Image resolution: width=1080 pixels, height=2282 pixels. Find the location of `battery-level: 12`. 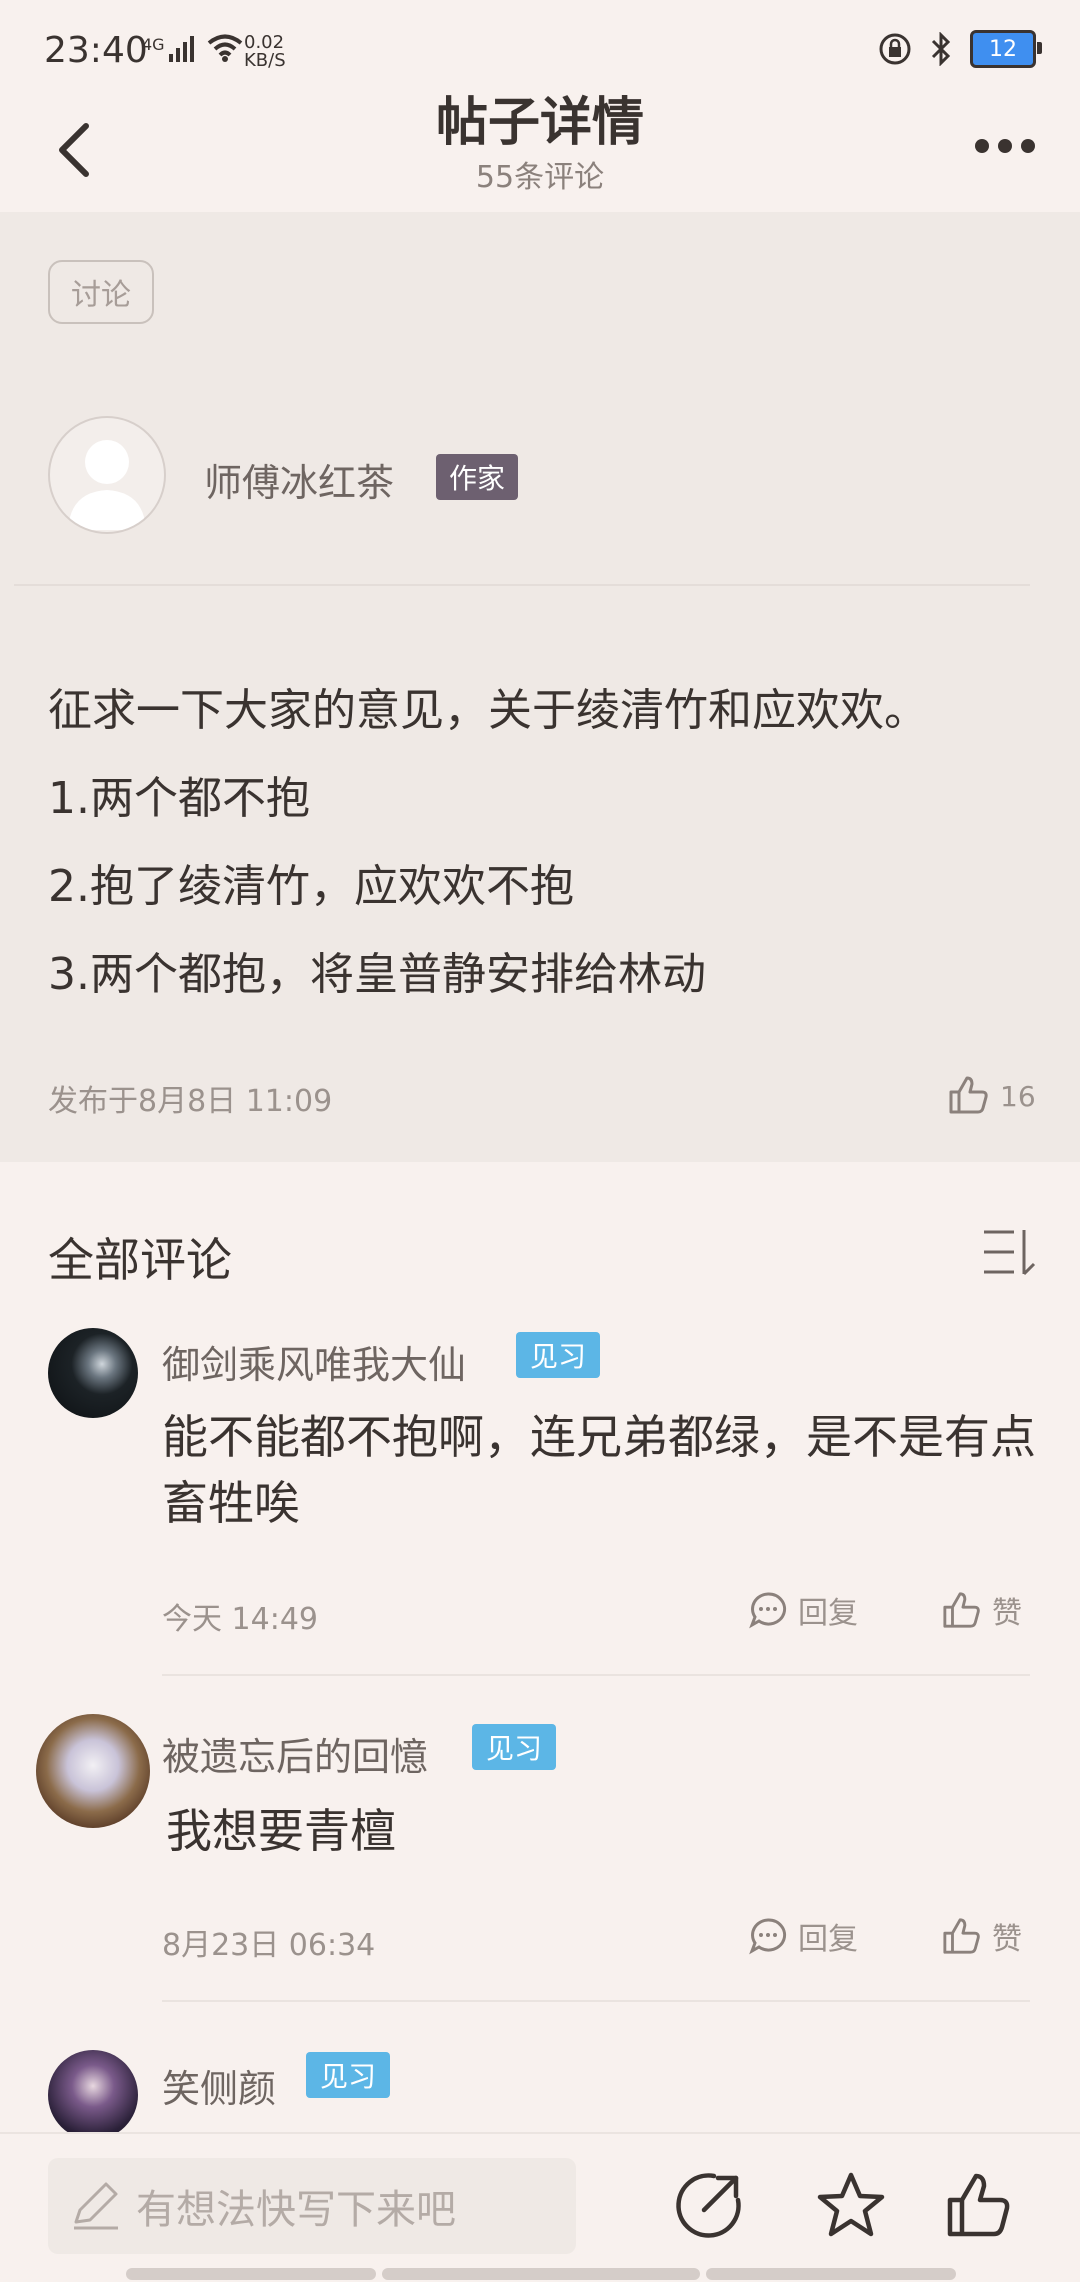

battery-level: 12 is located at coordinates (1003, 49).